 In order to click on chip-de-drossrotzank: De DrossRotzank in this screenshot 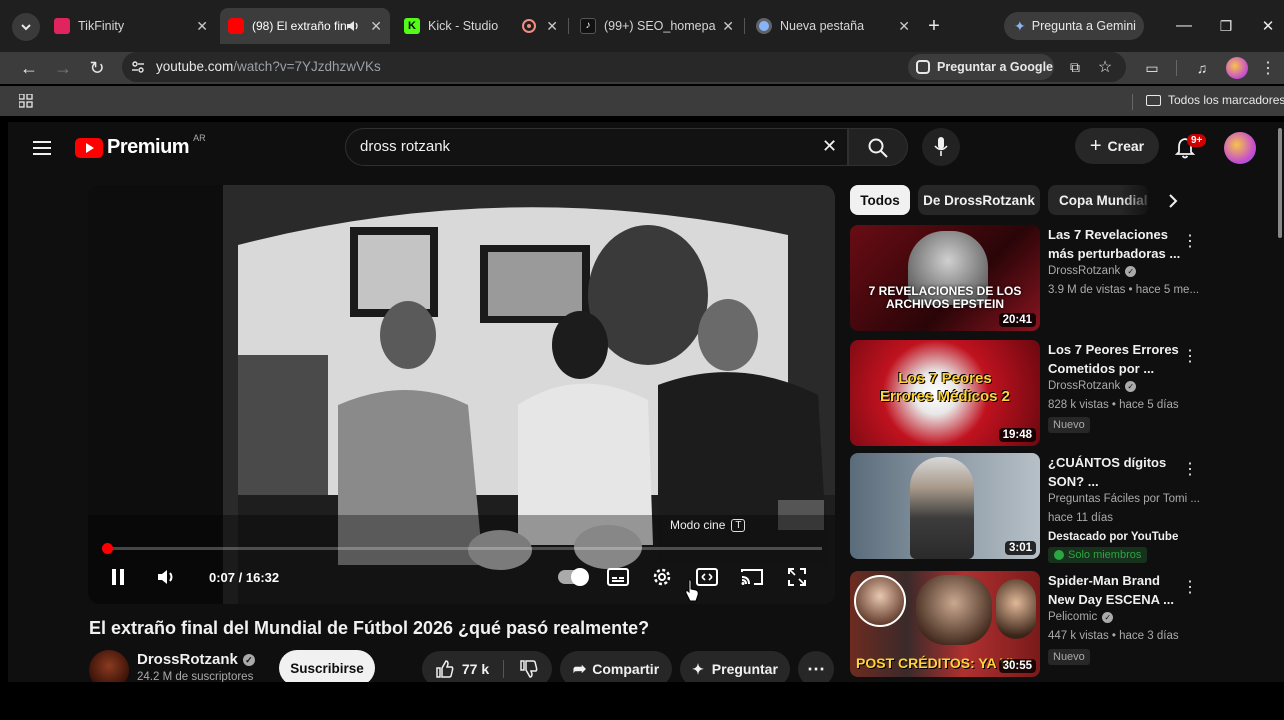, I will do `click(979, 200)`.